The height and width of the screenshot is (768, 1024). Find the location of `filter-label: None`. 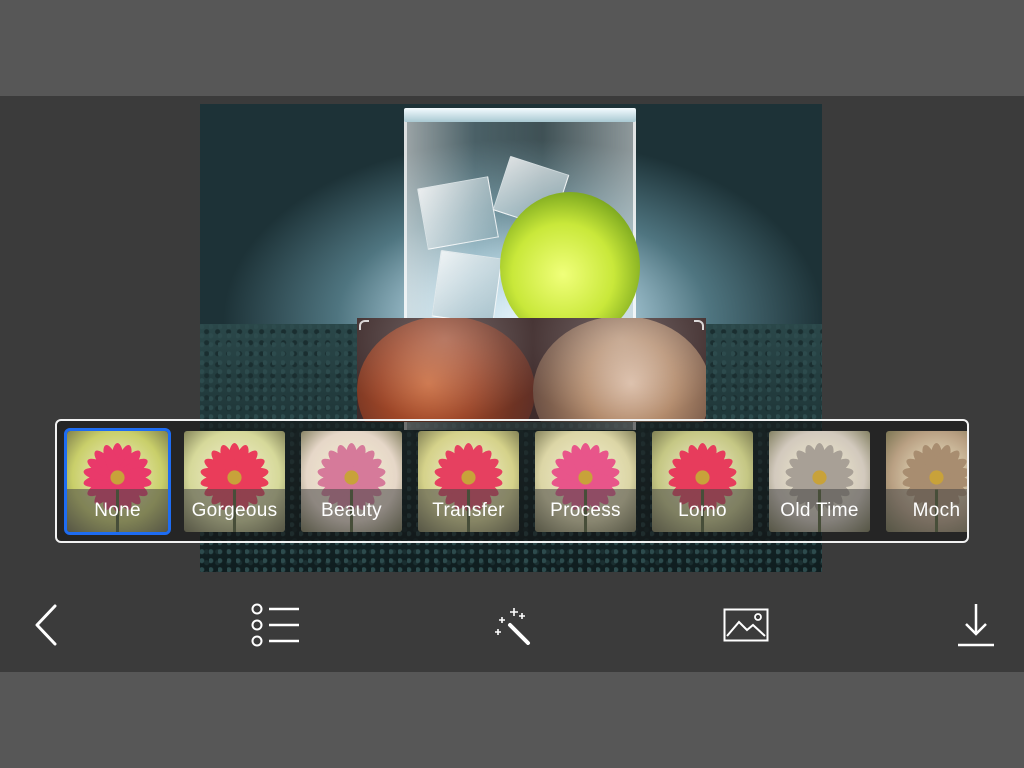

filter-label: None is located at coordinates (117, 510).